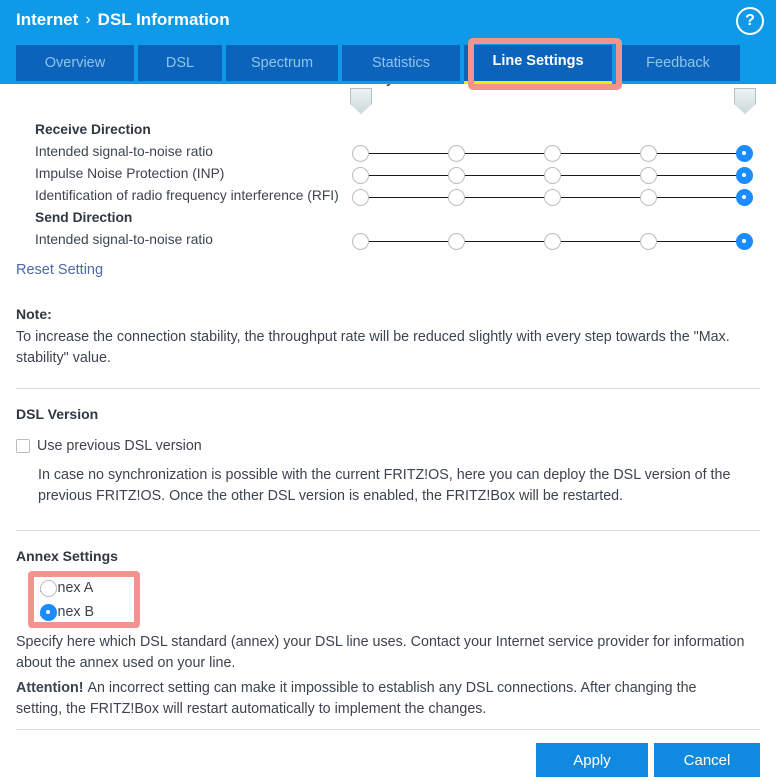 The width and height of the screenshot is (776, 781). I want to click on breadcrumb: Internet › DSL Information, so click(123, 20).